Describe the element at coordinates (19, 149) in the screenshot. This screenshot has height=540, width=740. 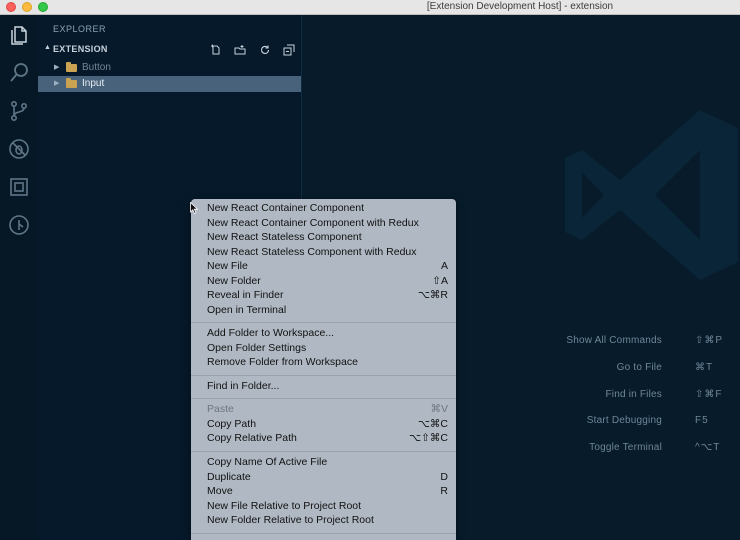
I see `debug-icon` at that location.